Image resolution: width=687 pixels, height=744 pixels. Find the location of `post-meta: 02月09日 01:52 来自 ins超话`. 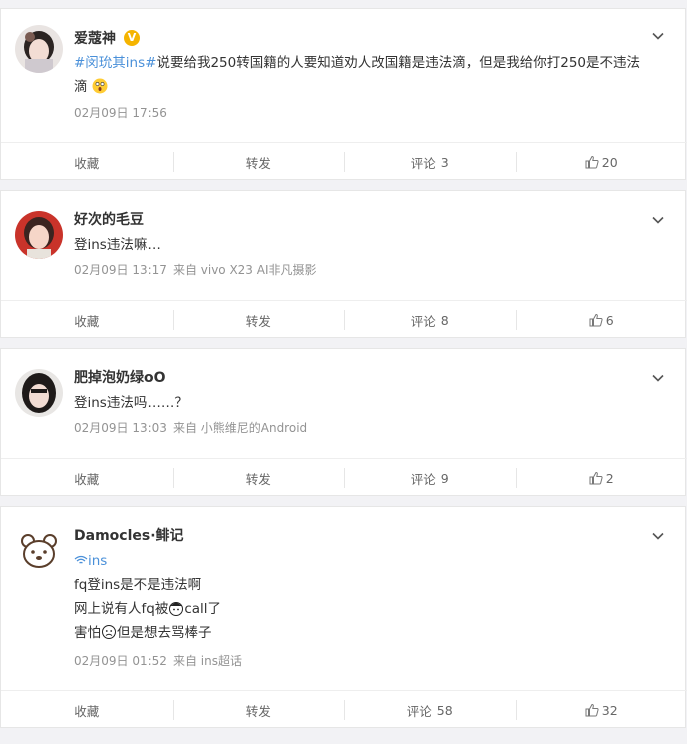

post-meta: 02月09日 01:52 来自 ins超话 is located at coordinates (158, 661).